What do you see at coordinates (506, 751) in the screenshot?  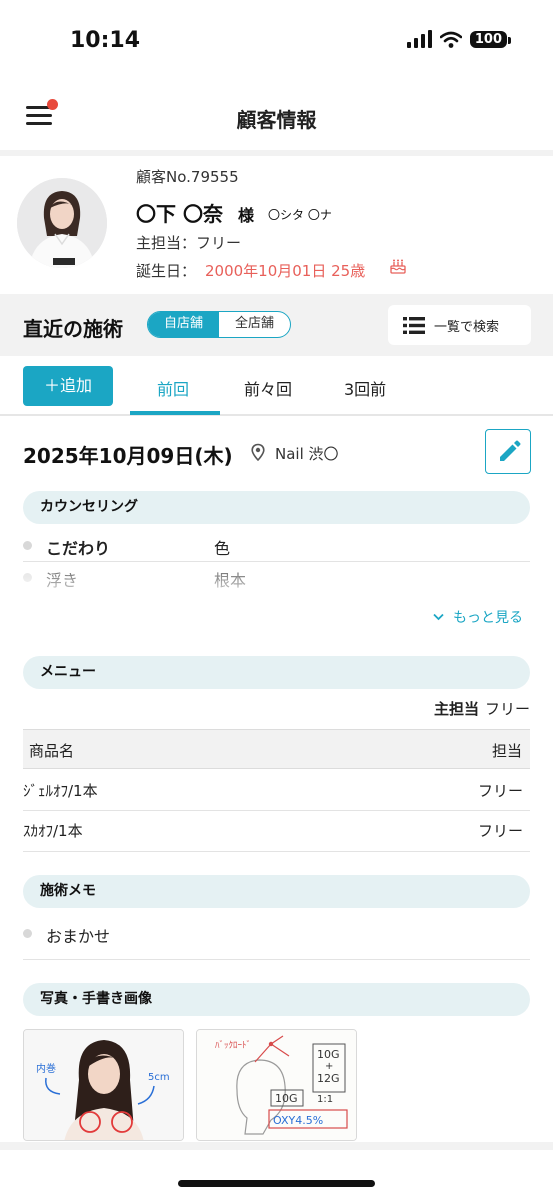 I see `column-staff: 担当` at bounding box center [506, 751].